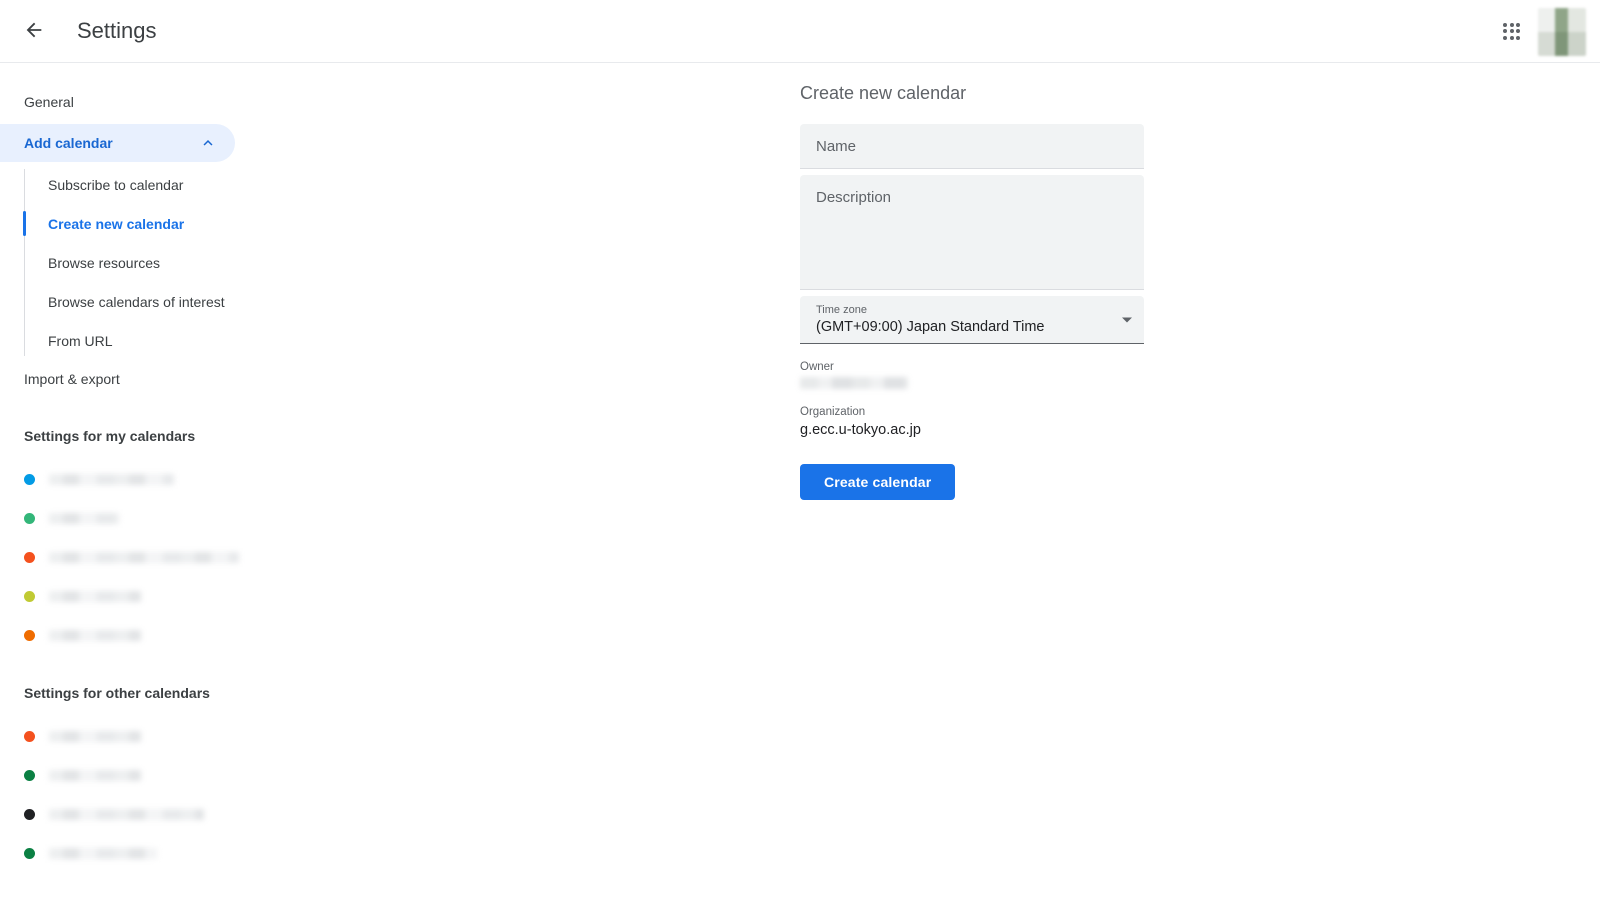 Image resolution: width=1600 pixels, height=901 pixels. What do you see at coordinates (72, 379) in the screenshot?
I see `sidebar-item-label: Import & export` at bounding box center [72, 379].